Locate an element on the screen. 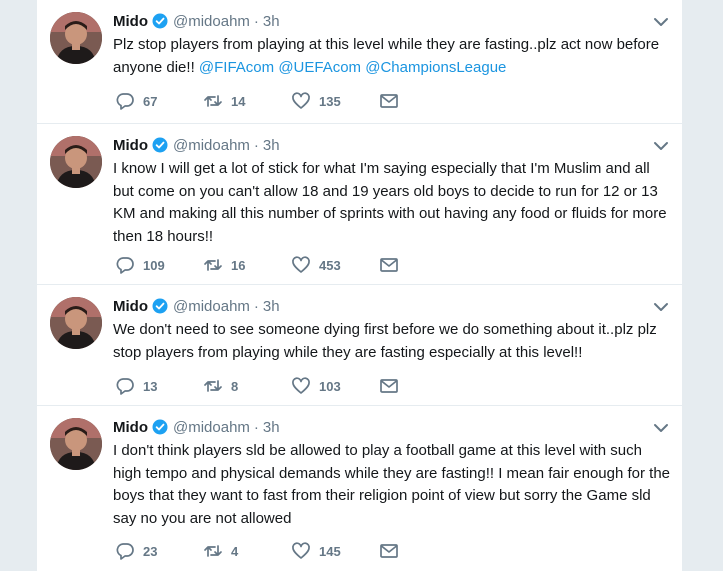 Image resolution: width=723 pixels, height=571 pixels. reply-button: 109 is located at coordinates (159, 265).